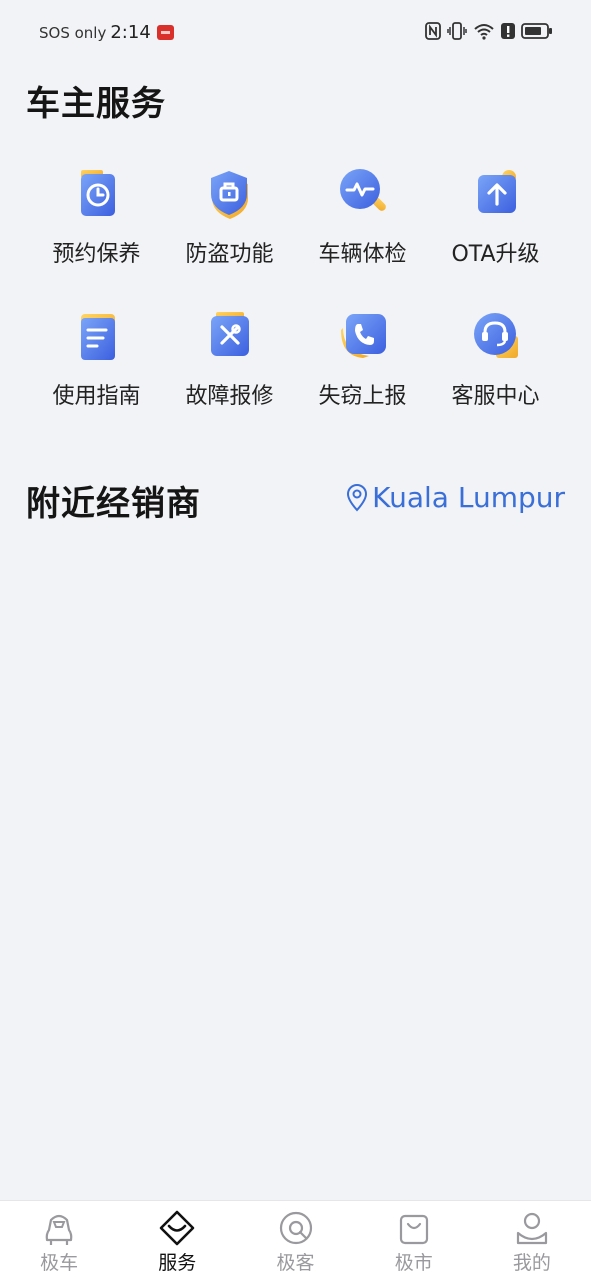 Image resolution: width=591 pixels, height=1281 pixels. I want to click on location-selector: Kuala Lumpur, so click(455, 497).